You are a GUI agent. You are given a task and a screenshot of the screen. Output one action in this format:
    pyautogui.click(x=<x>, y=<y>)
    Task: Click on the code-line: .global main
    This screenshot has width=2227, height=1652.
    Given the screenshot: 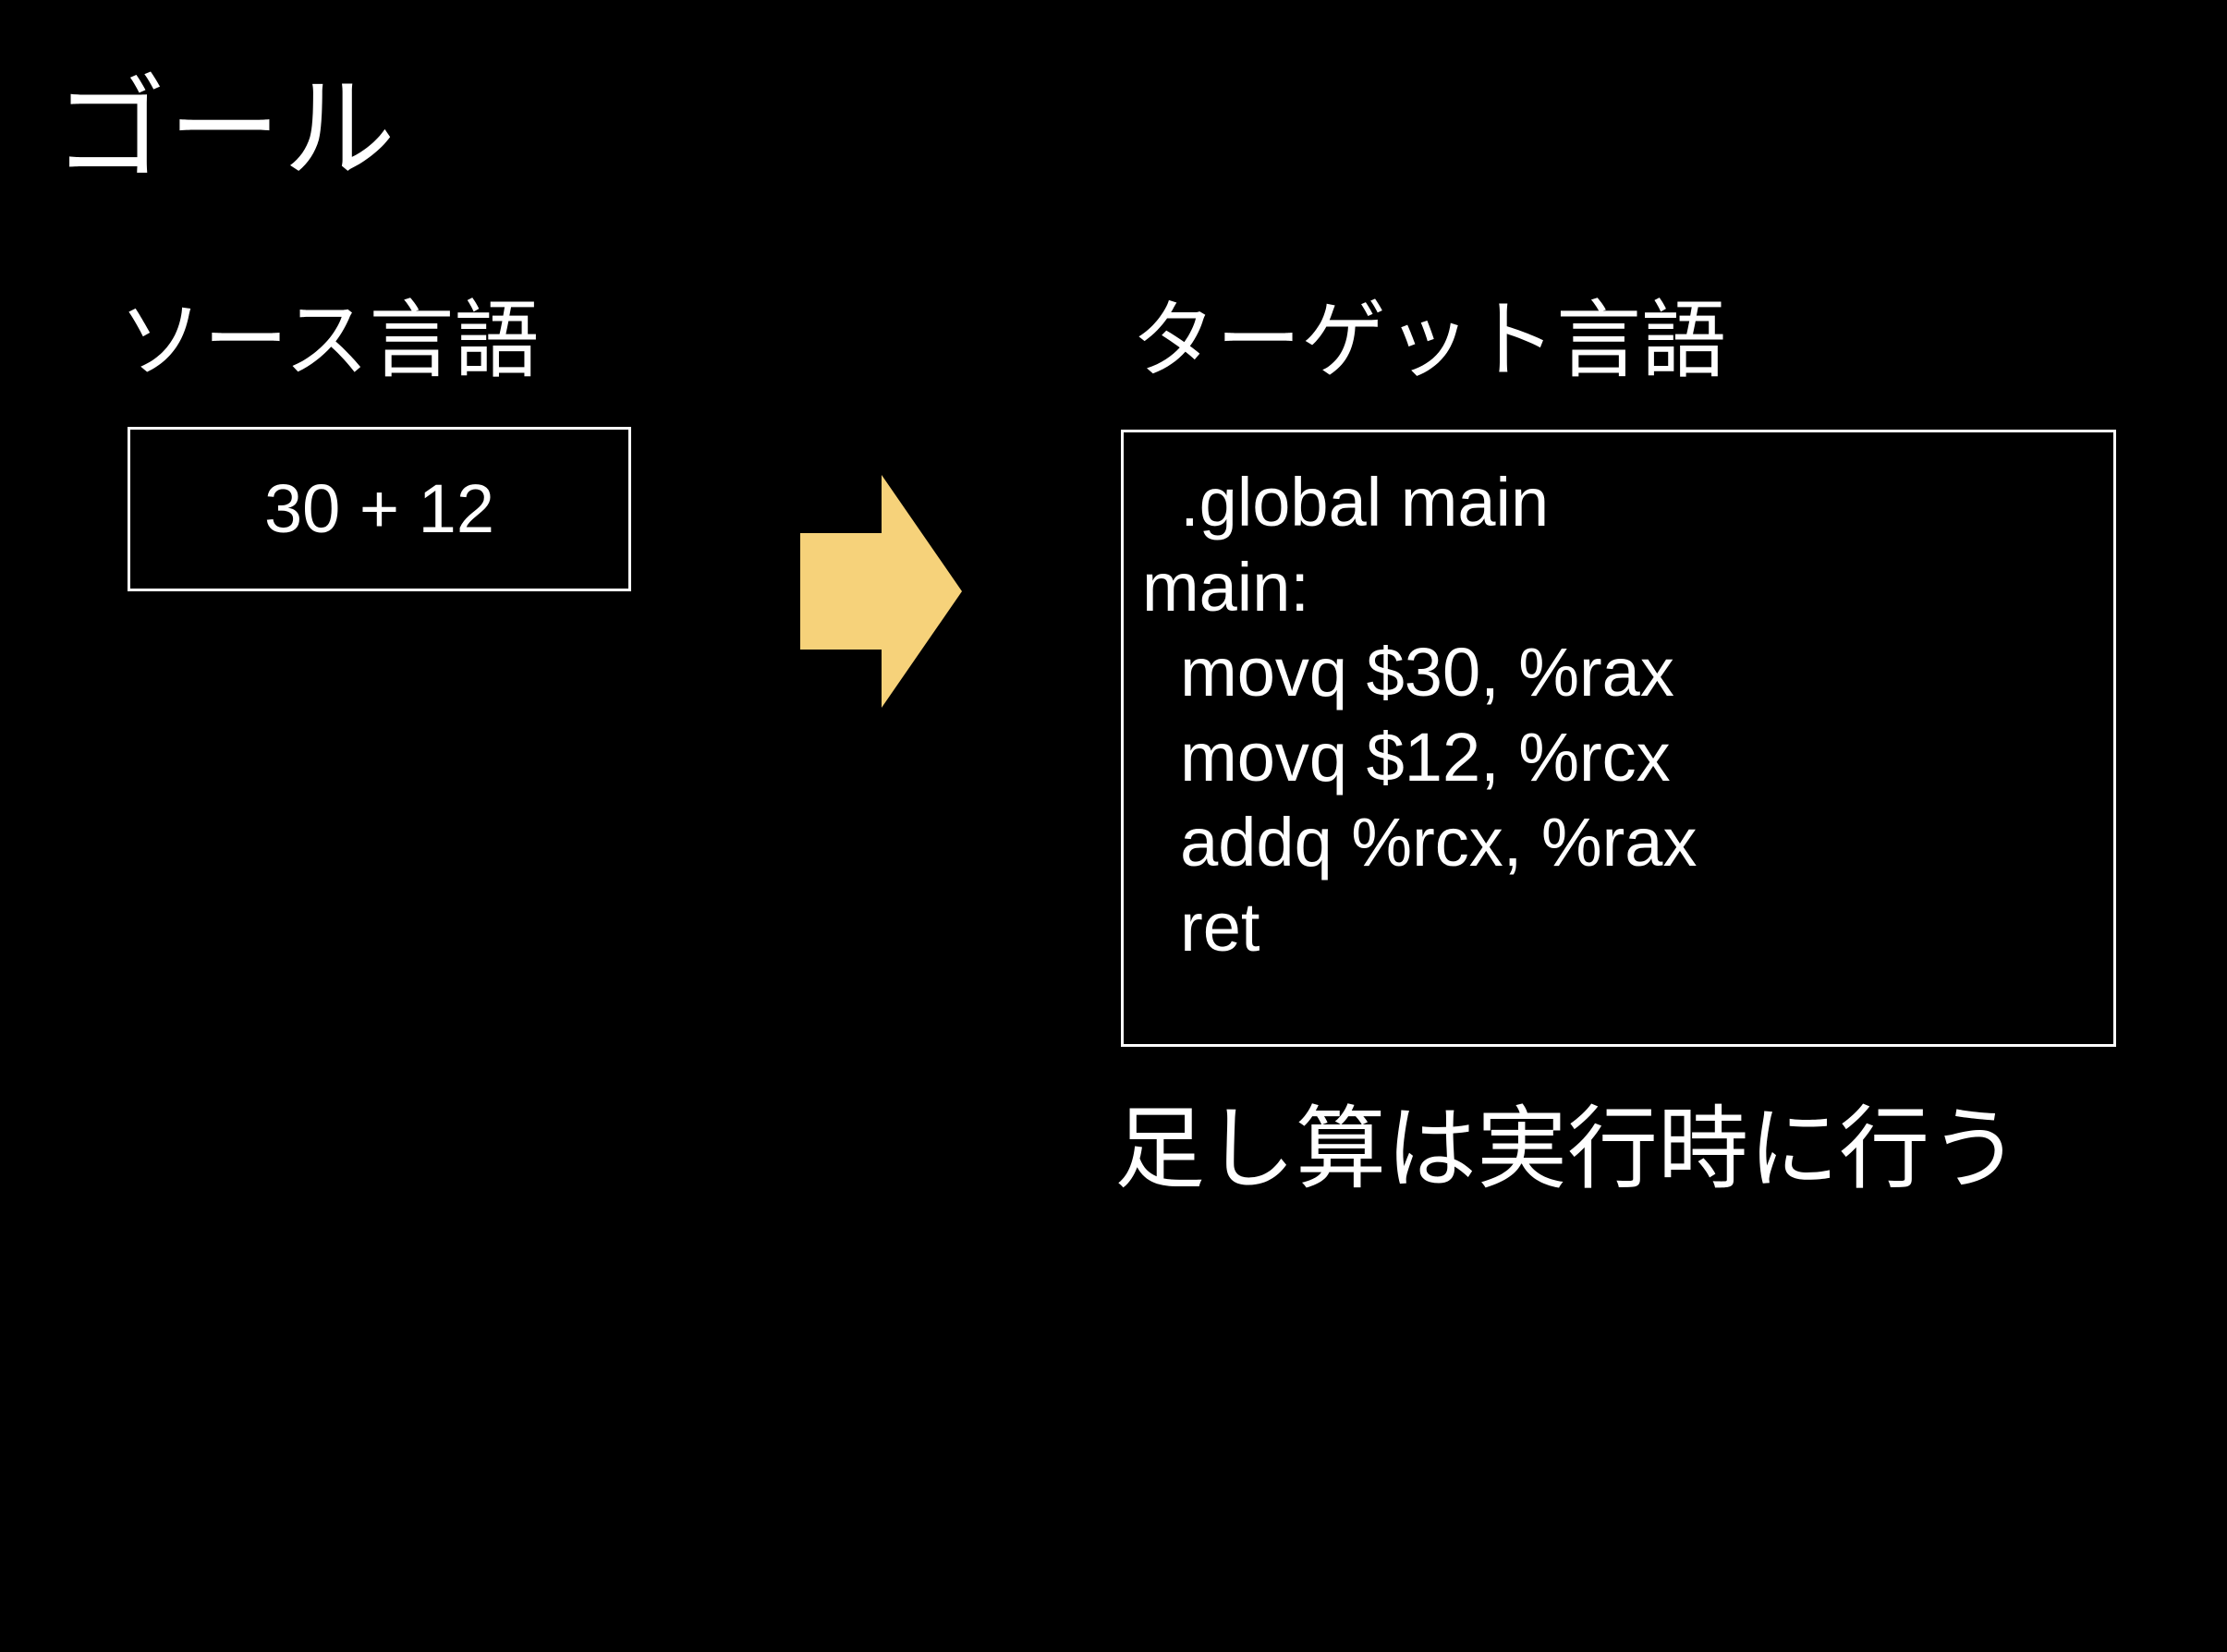 What is the action you would take?
    pyautogui.click(x=1346, y=502)
    